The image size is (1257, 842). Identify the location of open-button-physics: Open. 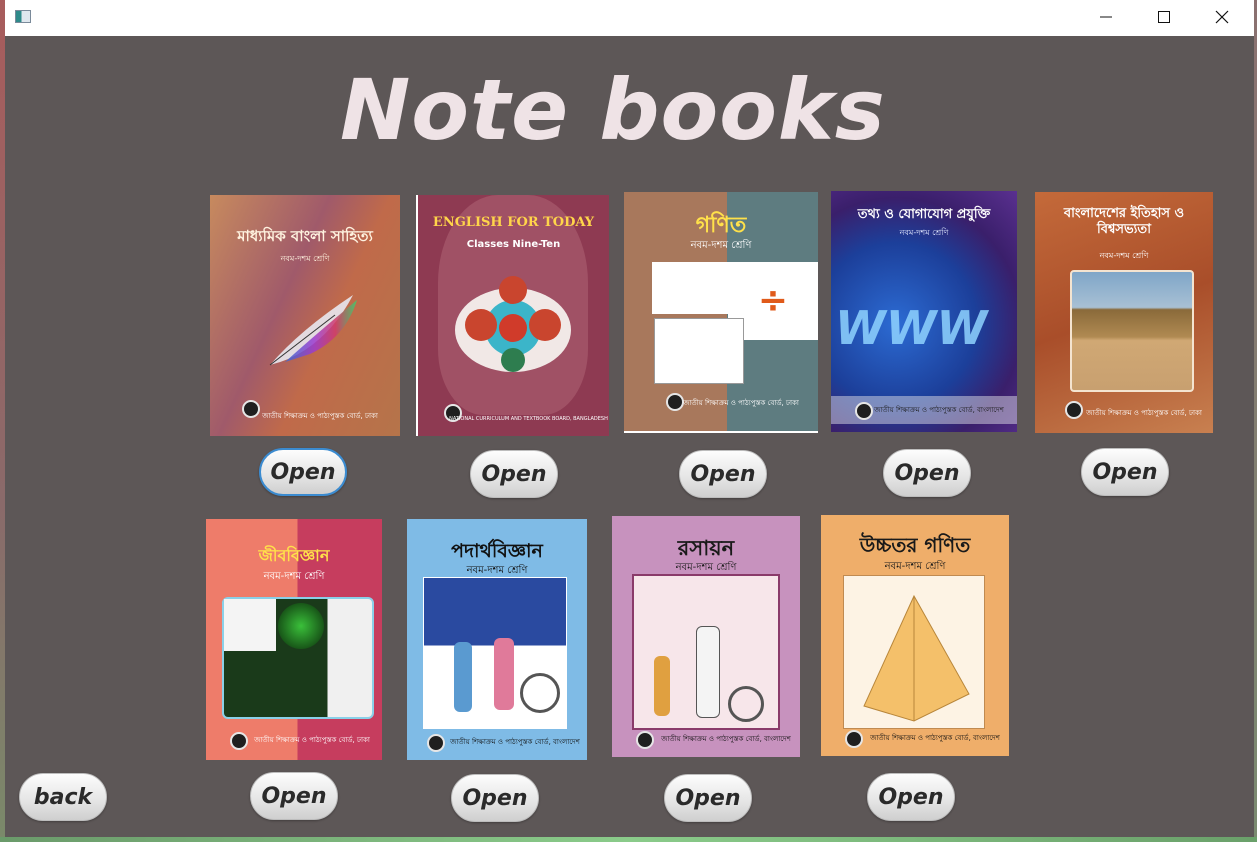
(495, 798).